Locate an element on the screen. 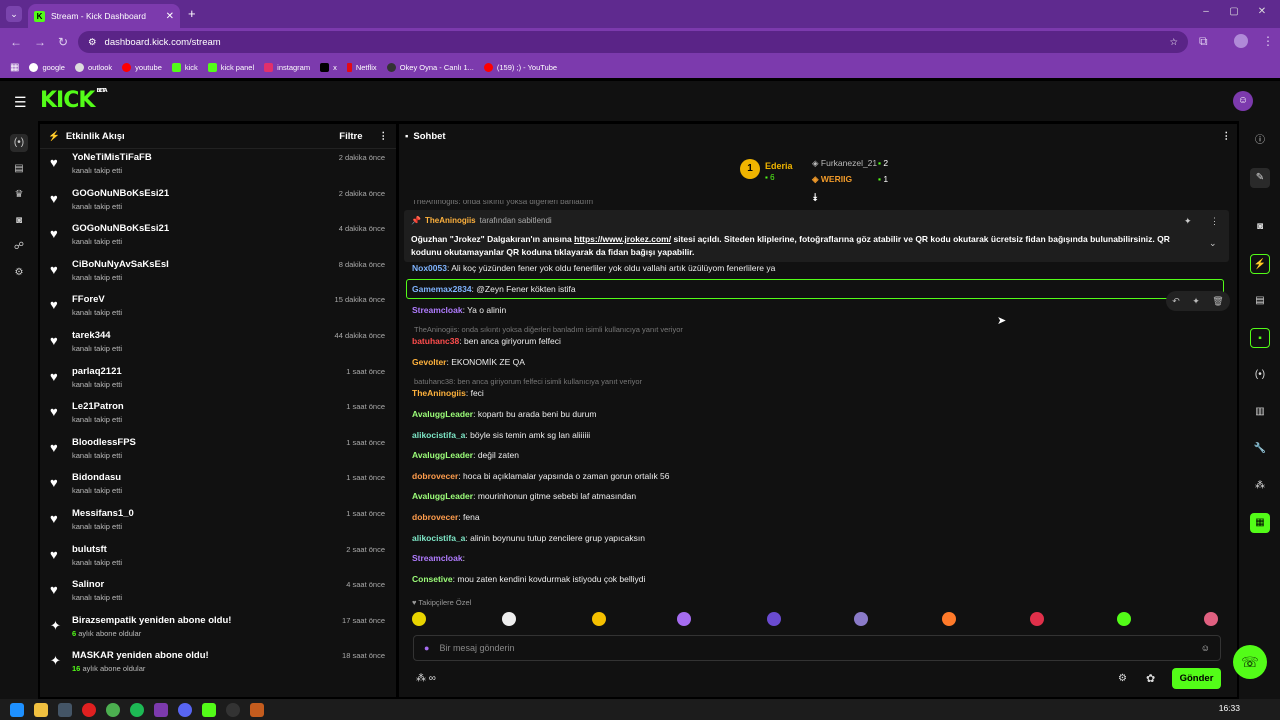 The width and height of the screenshot is (1280, 720). activity-user: Le21Patron is located at coordinates (98, 406).